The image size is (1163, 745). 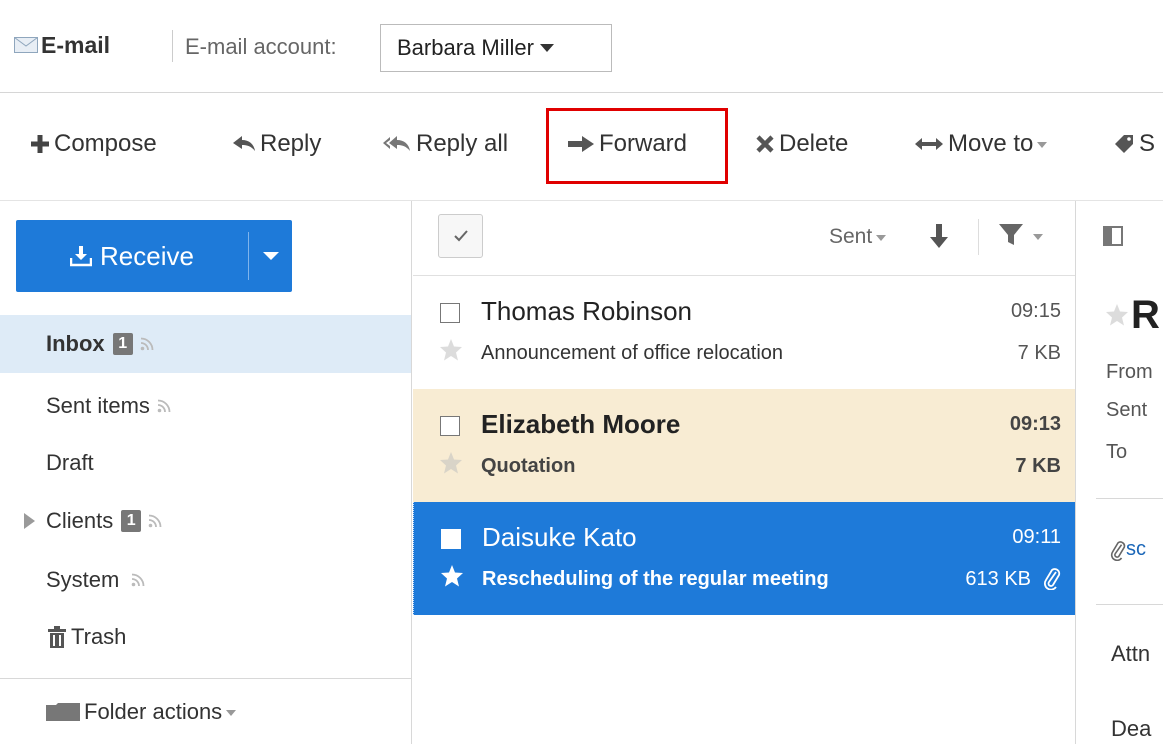 What do you see at coordinates (1136, 549) in the screenshot?
I see `preview-attachment-name: sc` at bounding box center [1136, 549].